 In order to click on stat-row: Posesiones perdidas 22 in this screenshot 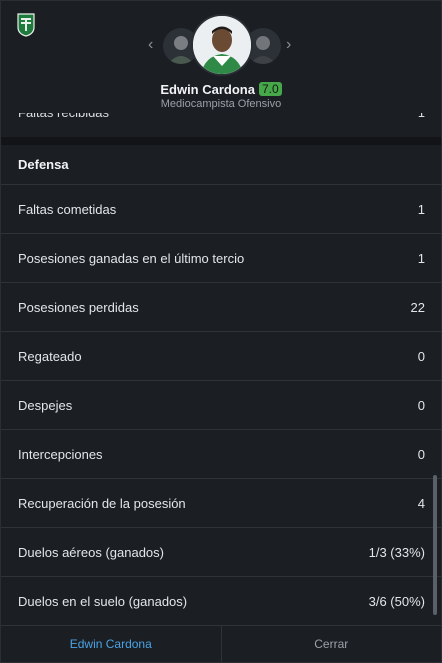, I will do `click(221, 307)`.